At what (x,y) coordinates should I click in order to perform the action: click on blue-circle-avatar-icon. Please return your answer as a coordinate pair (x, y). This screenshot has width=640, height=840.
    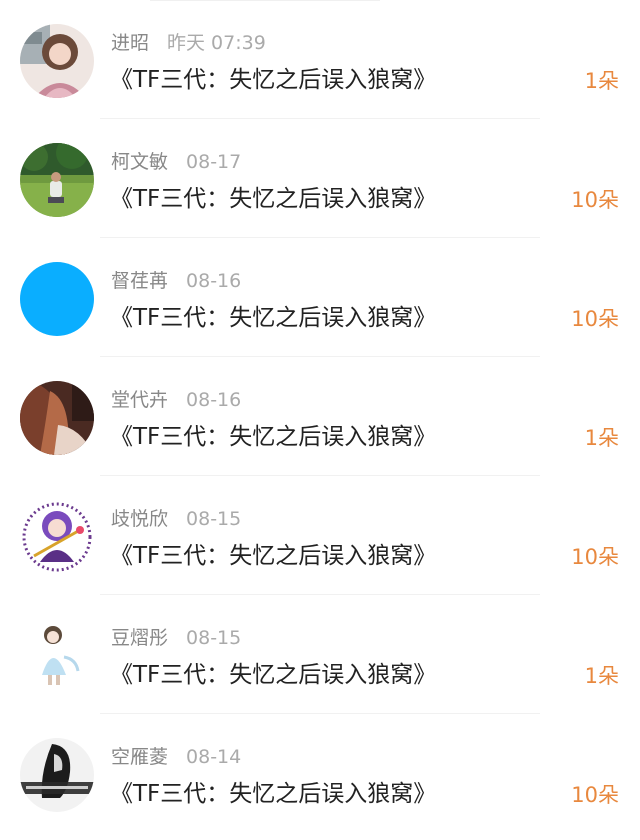
    Looking at the image, I should click on (57, 299).